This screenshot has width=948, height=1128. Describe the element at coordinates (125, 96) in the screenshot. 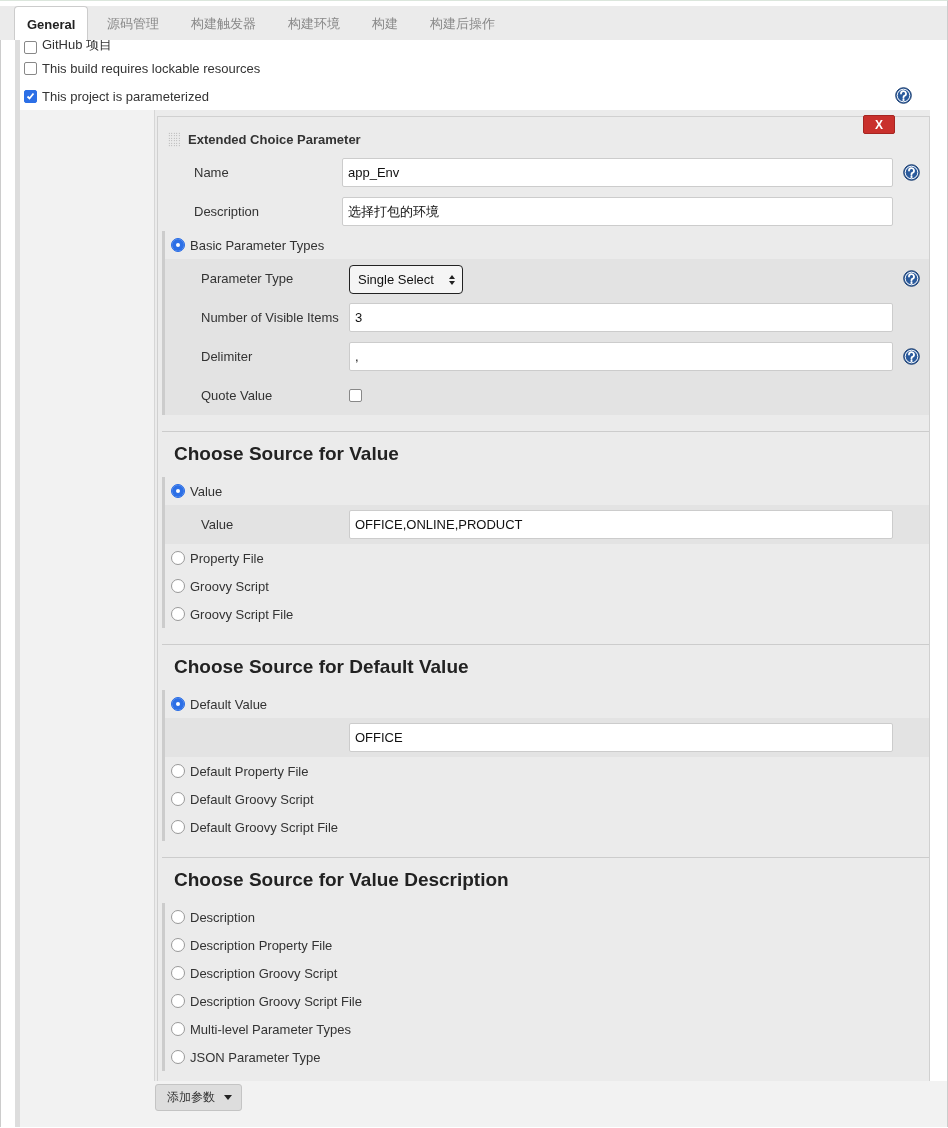

I see `checkbox-label: This project is parameterized` at that location.